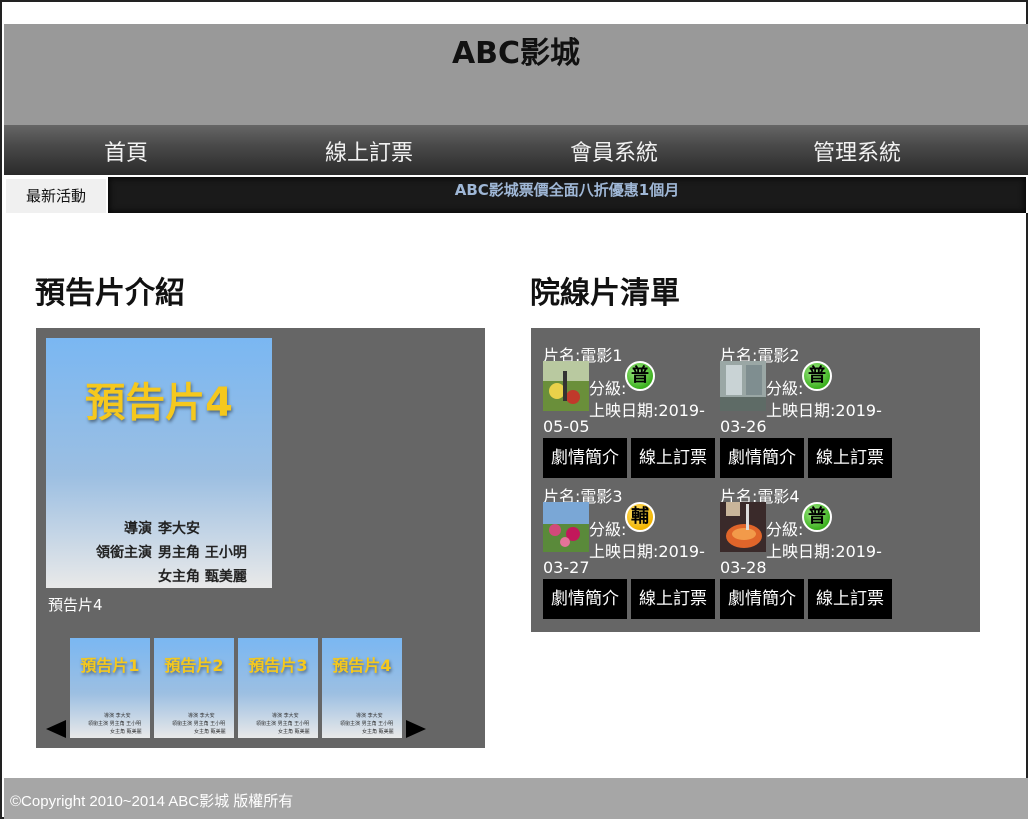  Describe the element at coordinates (362, 665) in the screenshot. I see `thumb-title: 預告片4` at that location.